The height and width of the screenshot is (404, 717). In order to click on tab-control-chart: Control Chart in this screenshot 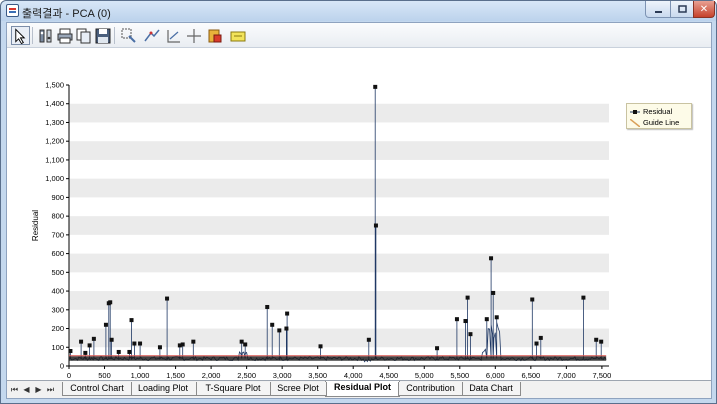, I will do `click(97, 389)`.